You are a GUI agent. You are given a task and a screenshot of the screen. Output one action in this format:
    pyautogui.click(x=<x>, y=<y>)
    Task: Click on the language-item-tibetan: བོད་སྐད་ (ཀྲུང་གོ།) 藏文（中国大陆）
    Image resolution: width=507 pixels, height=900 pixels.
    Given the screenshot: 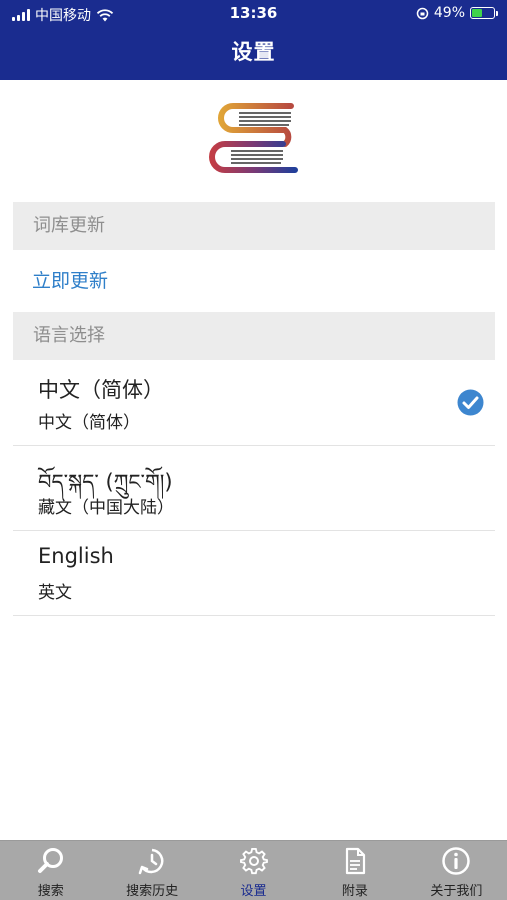 What is the action you would take?
    pyautogui.click(x=254, y=488)
    